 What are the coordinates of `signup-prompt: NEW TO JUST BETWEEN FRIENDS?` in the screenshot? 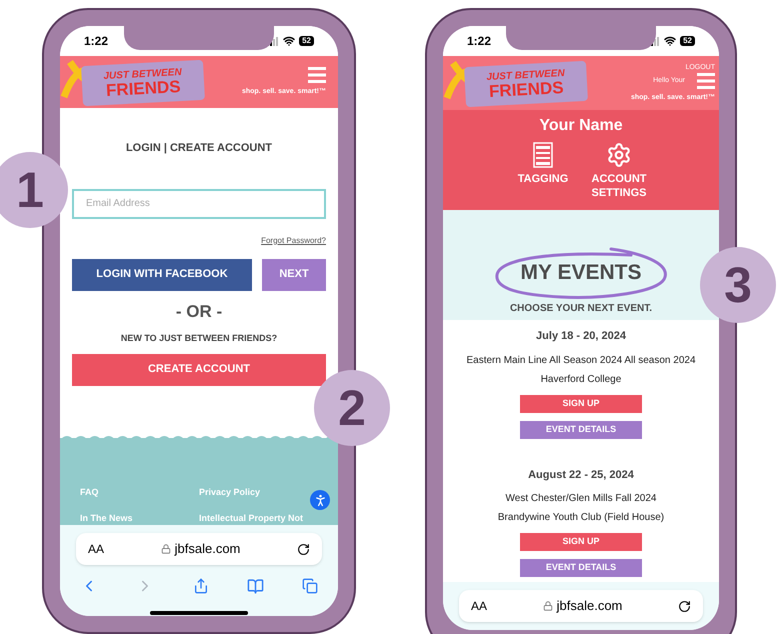 It's located at (199, 338).